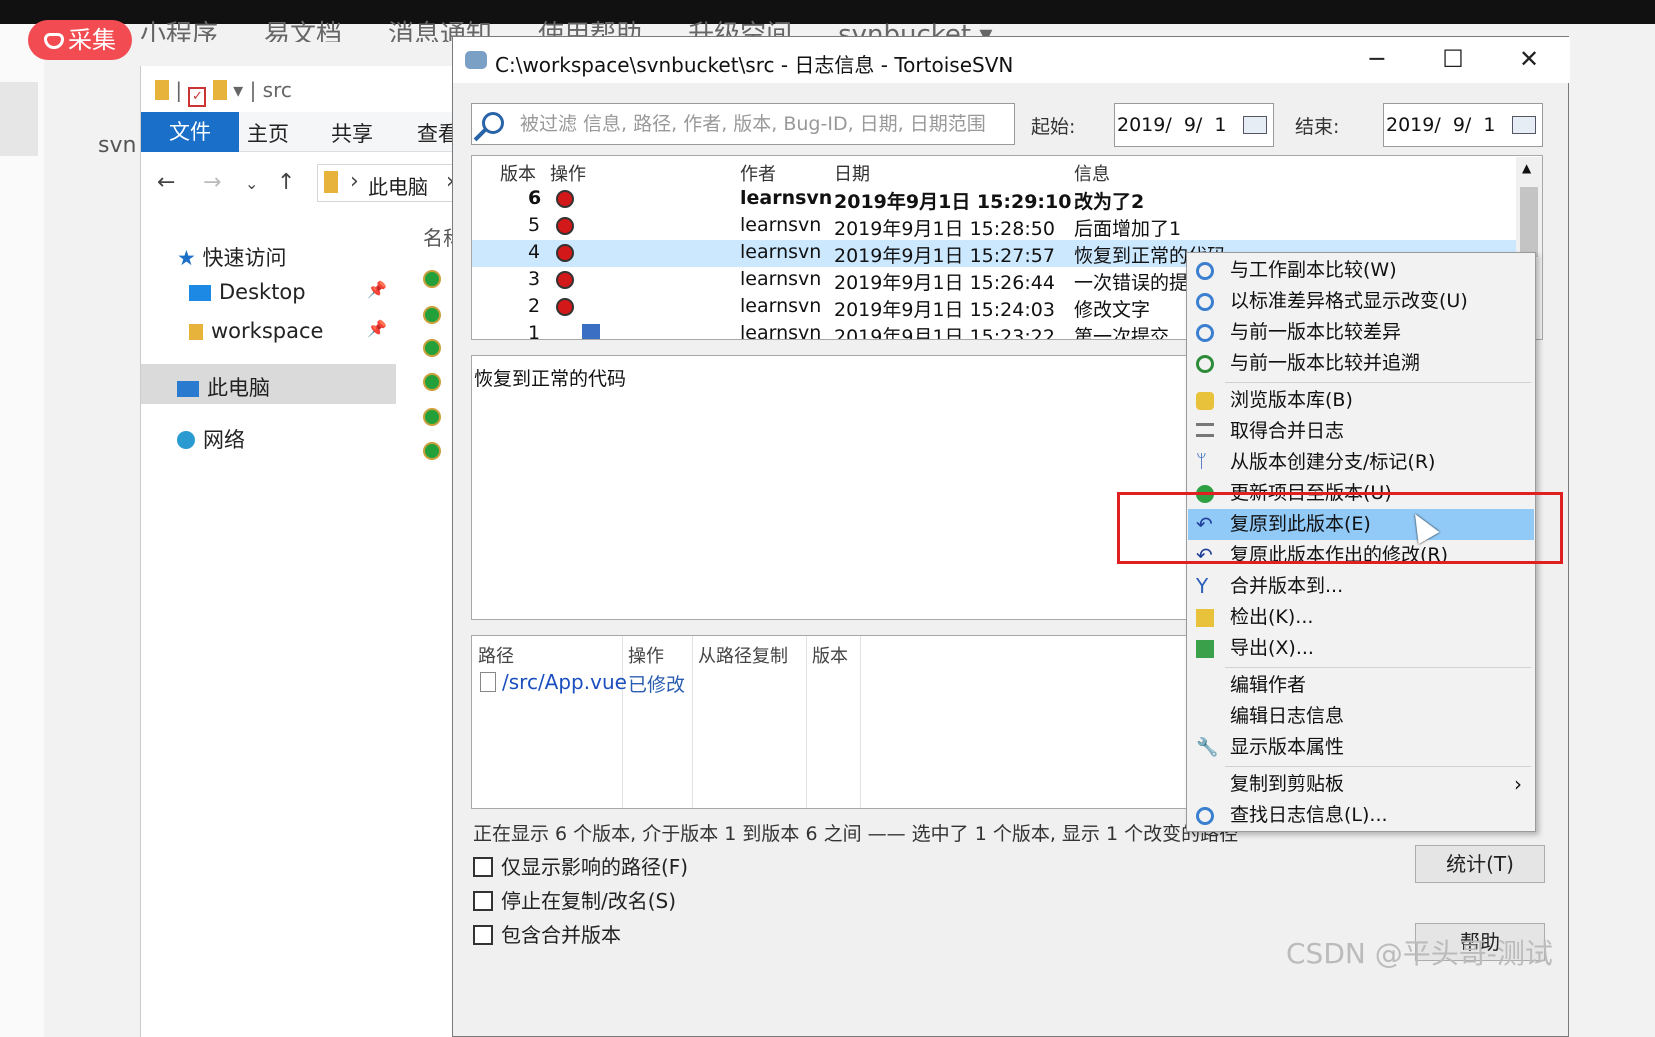 The height and width of the screenshot is (1037, 1655). I want to click on menu-label: 以标准差异格式显示改变(U), so click(1349, 301).